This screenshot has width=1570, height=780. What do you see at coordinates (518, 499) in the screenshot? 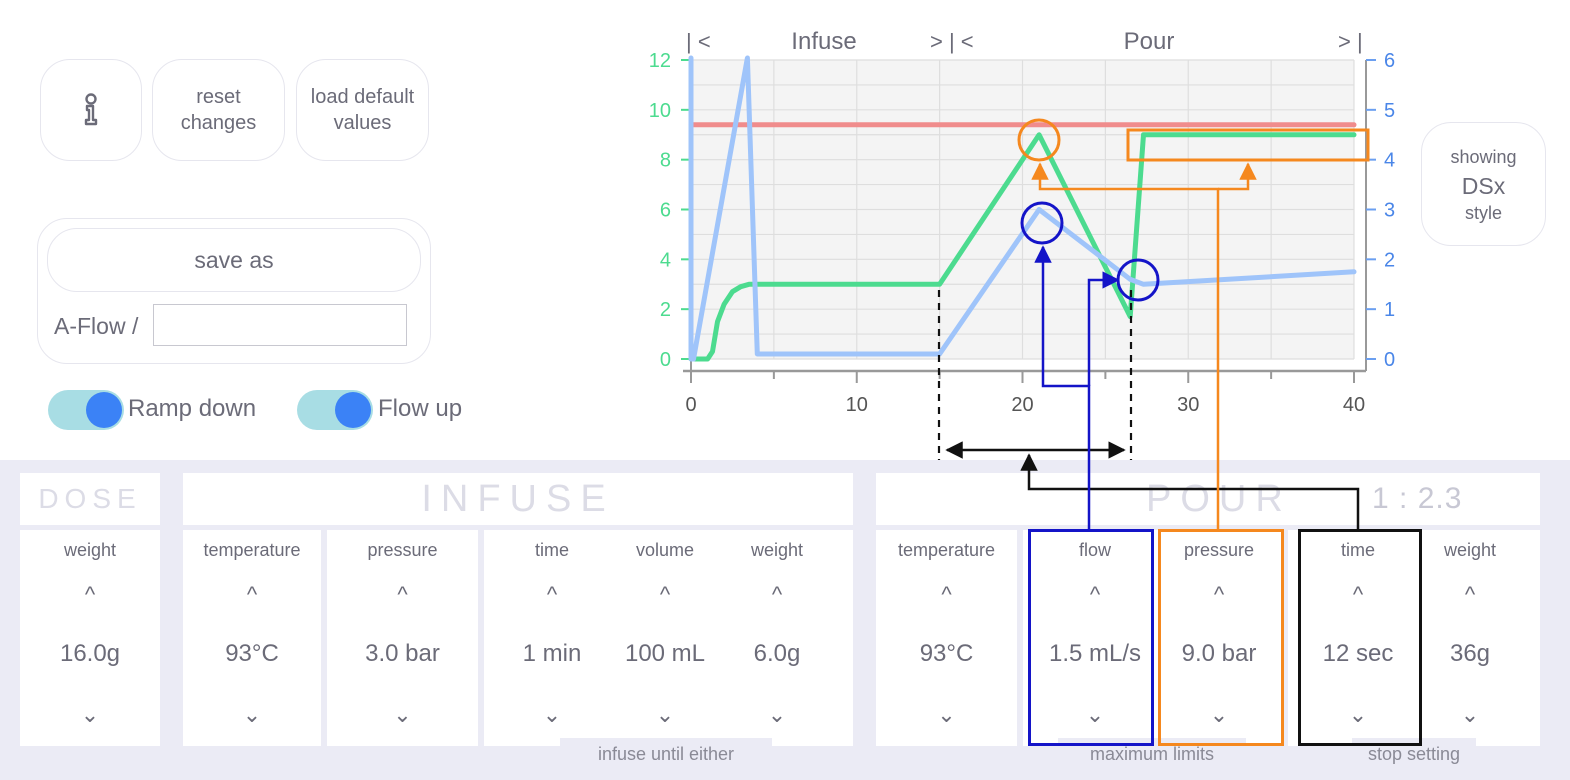
I see `infuse-header: INFUSE` at bounding box center [518, 499].